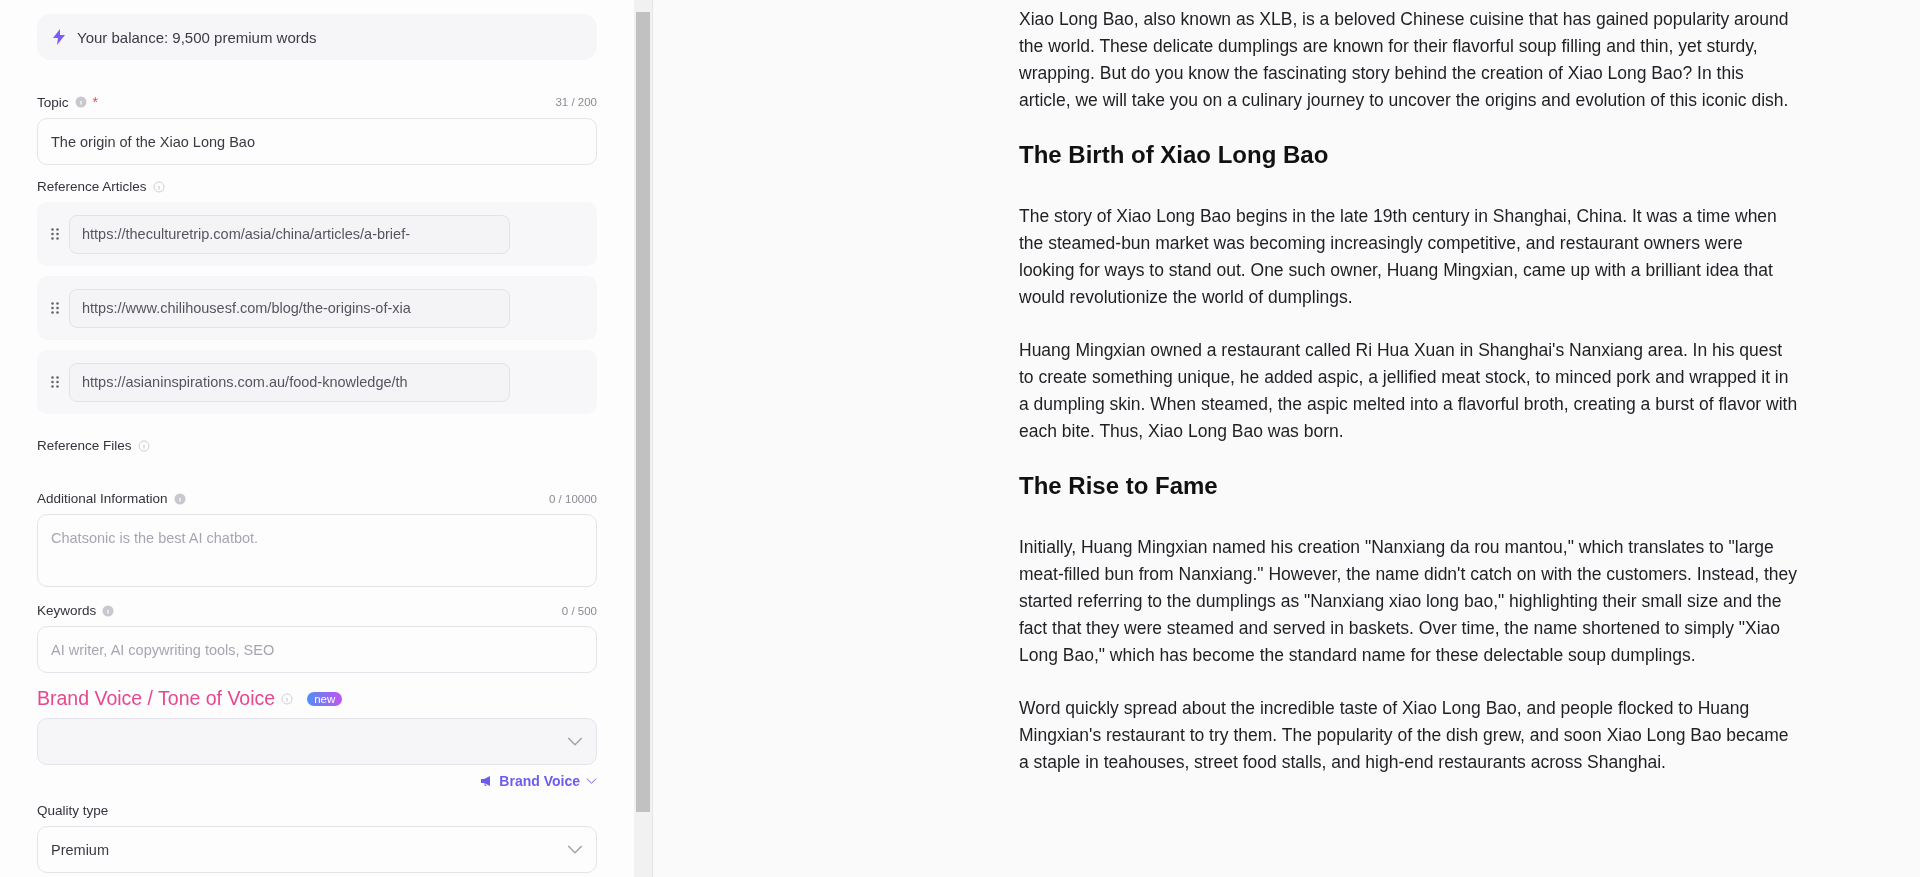  I want to click on character-counter: 31 / 200, so click(576, 102).